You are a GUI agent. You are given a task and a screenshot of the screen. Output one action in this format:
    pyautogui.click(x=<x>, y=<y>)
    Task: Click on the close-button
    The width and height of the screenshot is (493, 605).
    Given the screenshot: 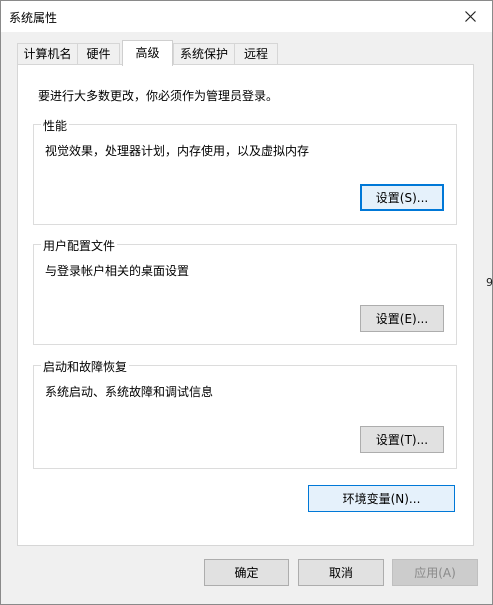 What is the action you would take?
    pyautogui.click(x=470, y=16)
    